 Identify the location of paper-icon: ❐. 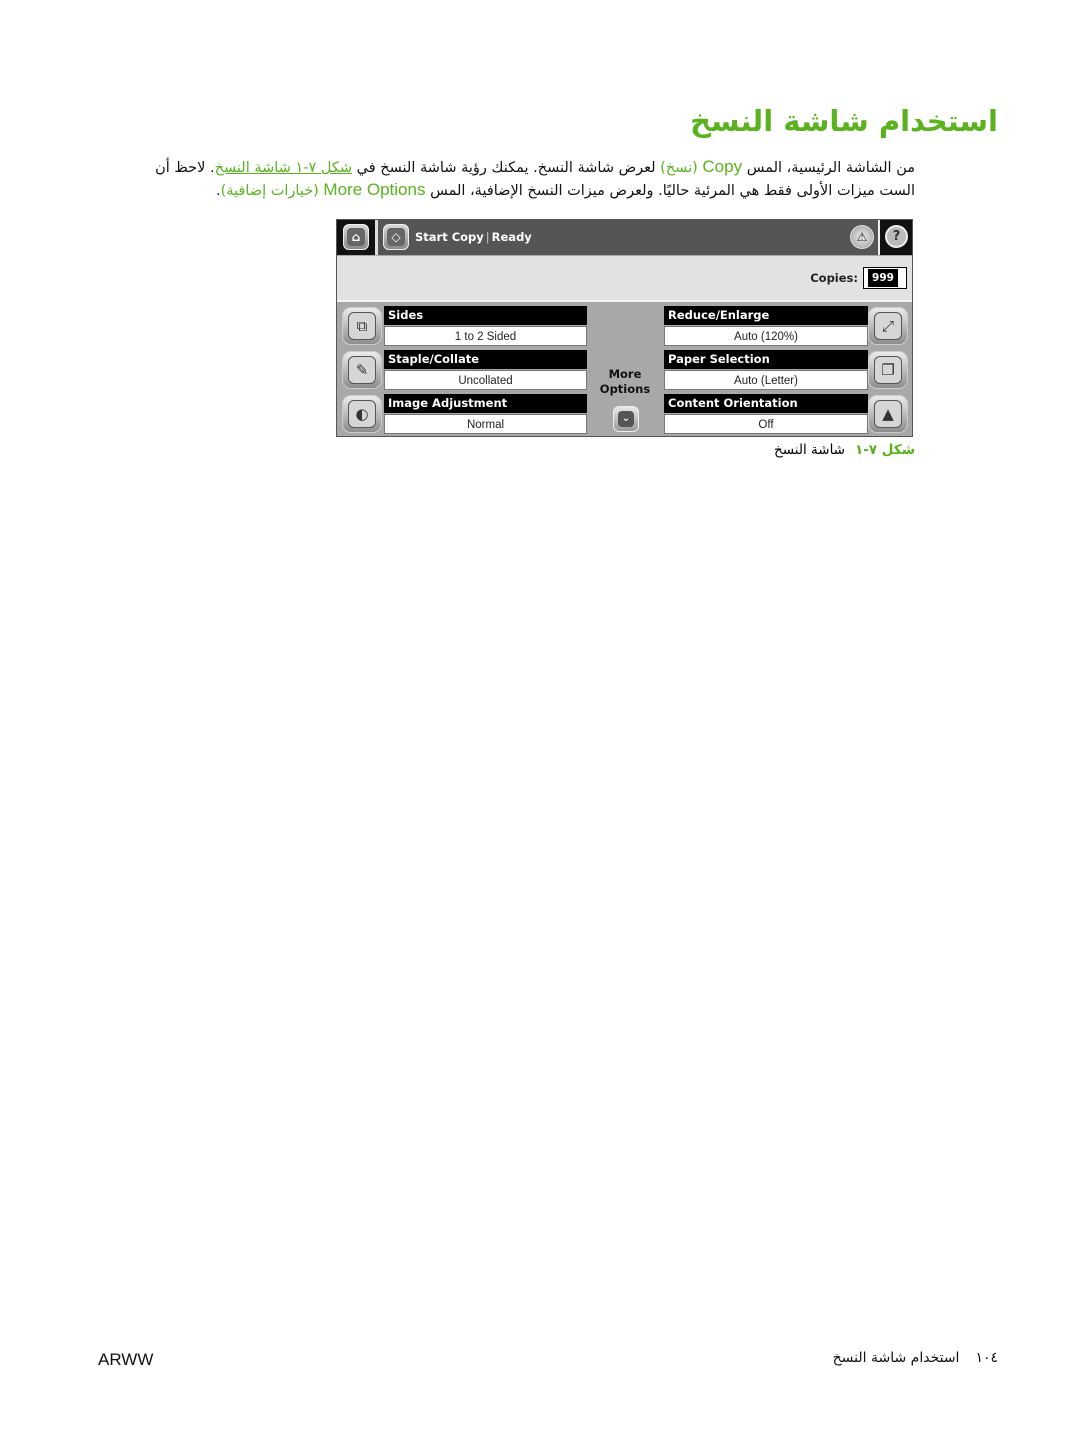
(888, 370).